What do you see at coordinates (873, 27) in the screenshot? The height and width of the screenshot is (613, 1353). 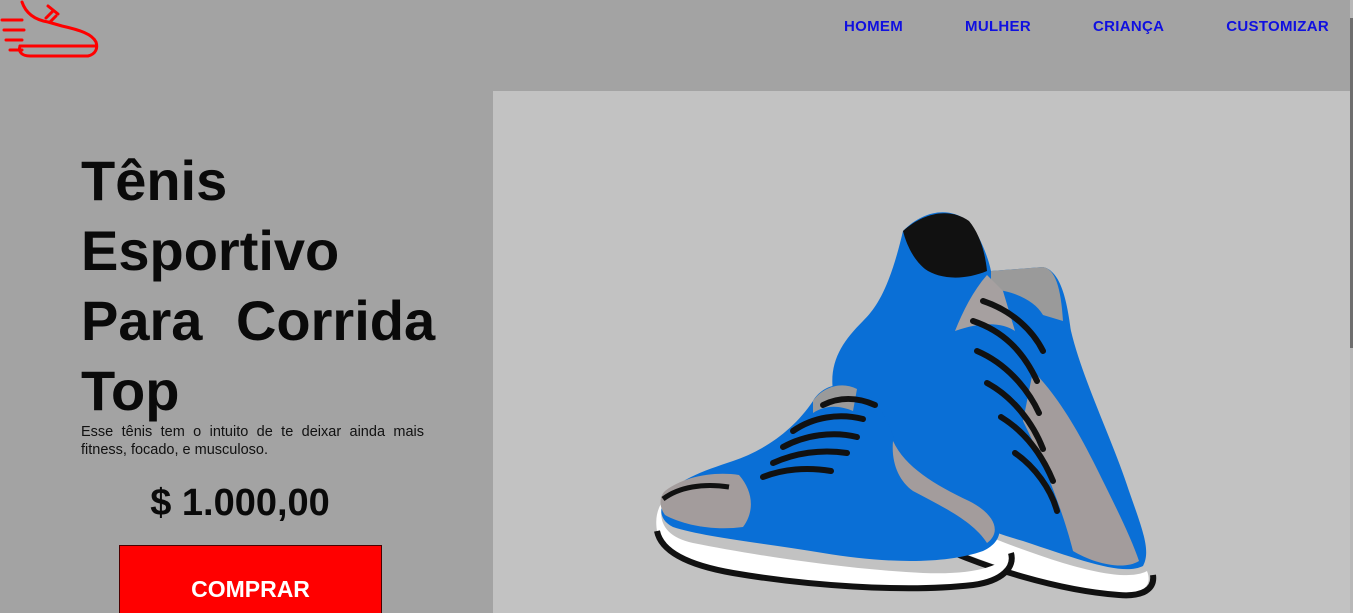 I see `nav-link-homem: HOMEM` at bounding box center [873, 27].